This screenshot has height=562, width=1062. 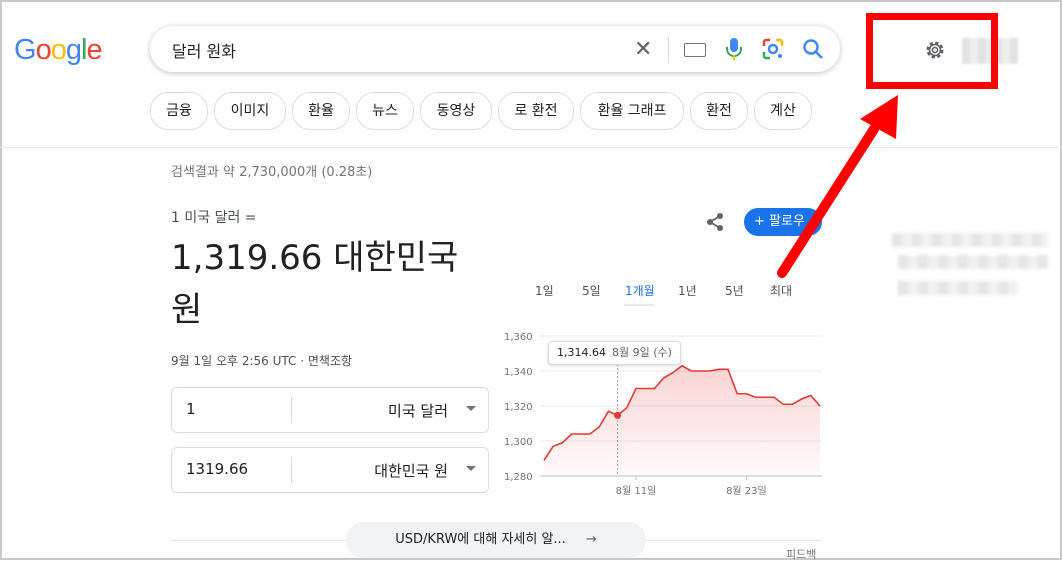 What do you see at coordinates (217, 469) in the screenshot?
I see `to-amount-input: 1319.66` at bounding box center [217, 469].